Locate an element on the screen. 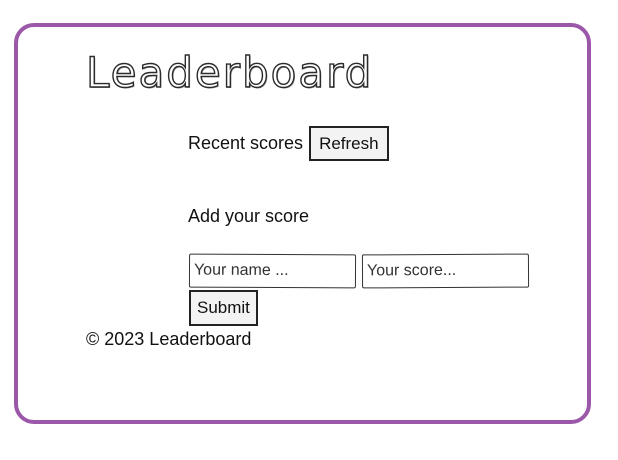 This screenshot has width=618, height=460. score-input is located at coordinates (445, 271).